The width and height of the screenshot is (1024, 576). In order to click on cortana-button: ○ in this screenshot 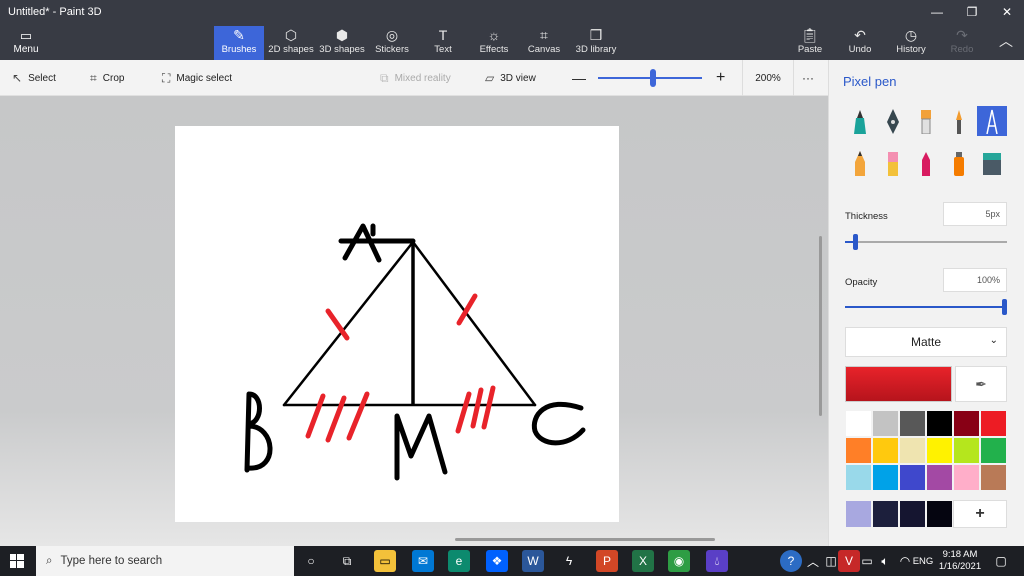, I will do `click(311, 561)`.